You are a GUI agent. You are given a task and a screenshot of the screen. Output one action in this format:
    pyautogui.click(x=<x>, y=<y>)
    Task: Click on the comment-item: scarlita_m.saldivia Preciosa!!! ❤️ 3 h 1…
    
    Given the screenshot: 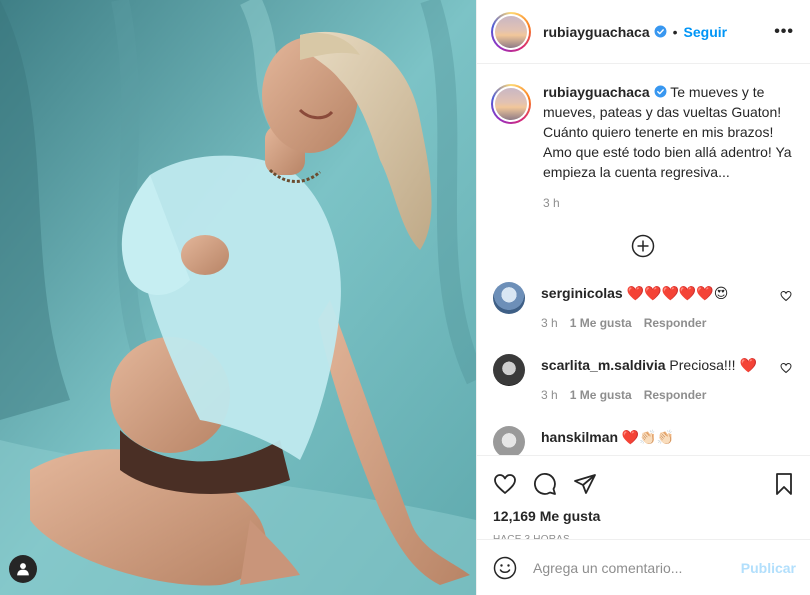 What is the action you would take?
    pyautogui.click(x=642, y=377)
    